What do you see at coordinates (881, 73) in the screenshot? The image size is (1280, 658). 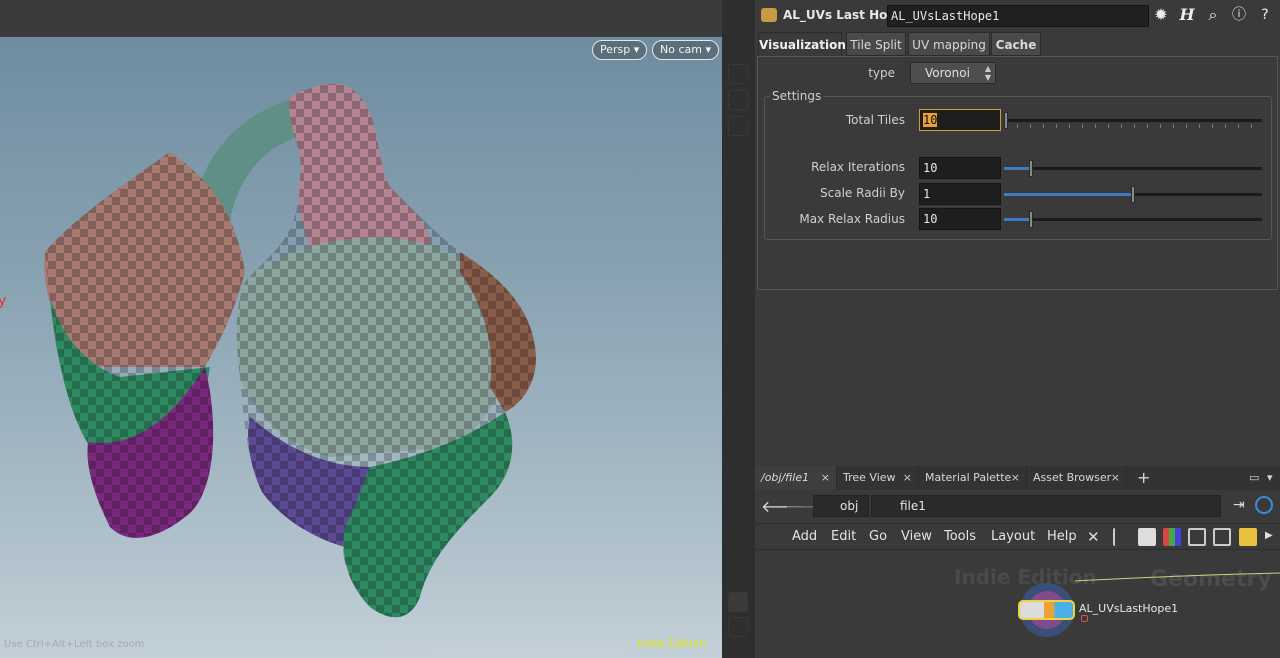 I see `type-label: type` at bounding box center [881, 73].